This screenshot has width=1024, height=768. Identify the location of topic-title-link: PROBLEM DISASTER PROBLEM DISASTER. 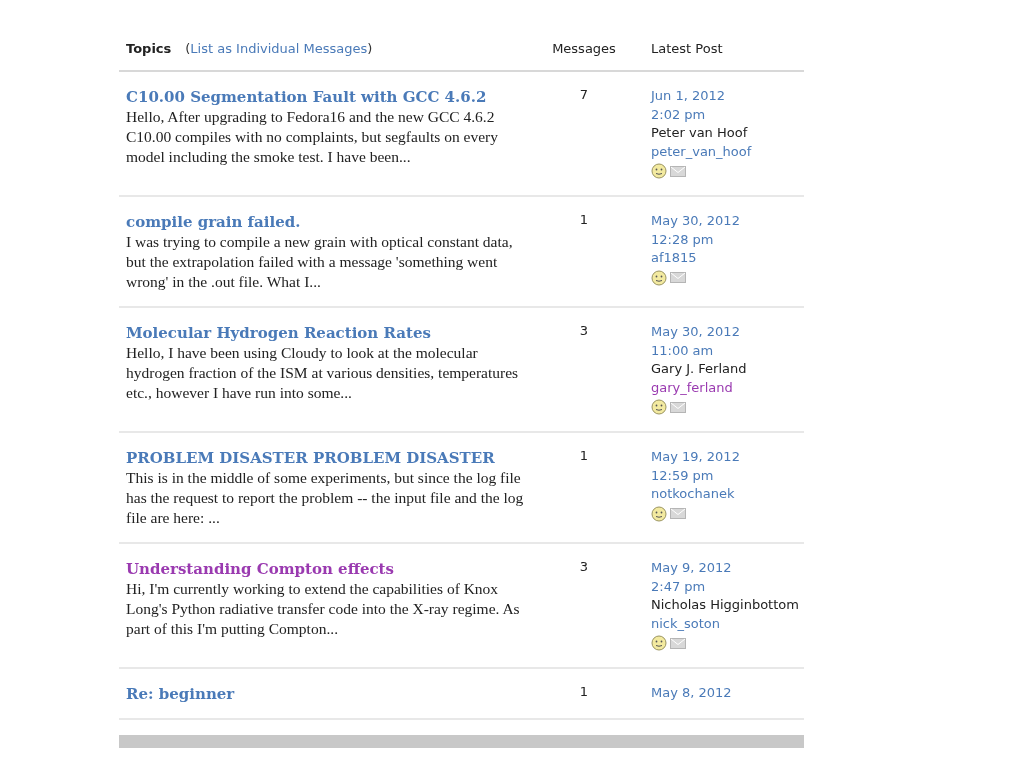
(327, 458).